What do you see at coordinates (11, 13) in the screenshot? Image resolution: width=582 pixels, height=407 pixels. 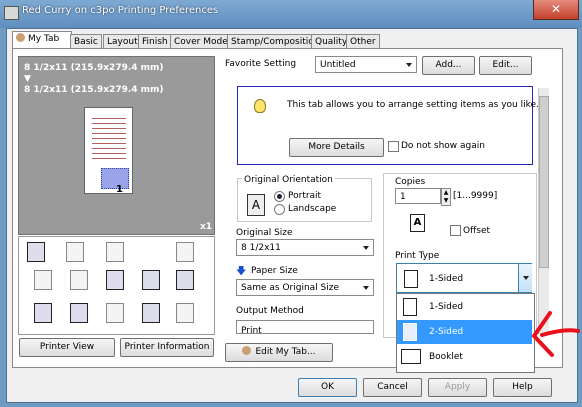 I see `printer-app-icon` at bounding box center [11, 13].